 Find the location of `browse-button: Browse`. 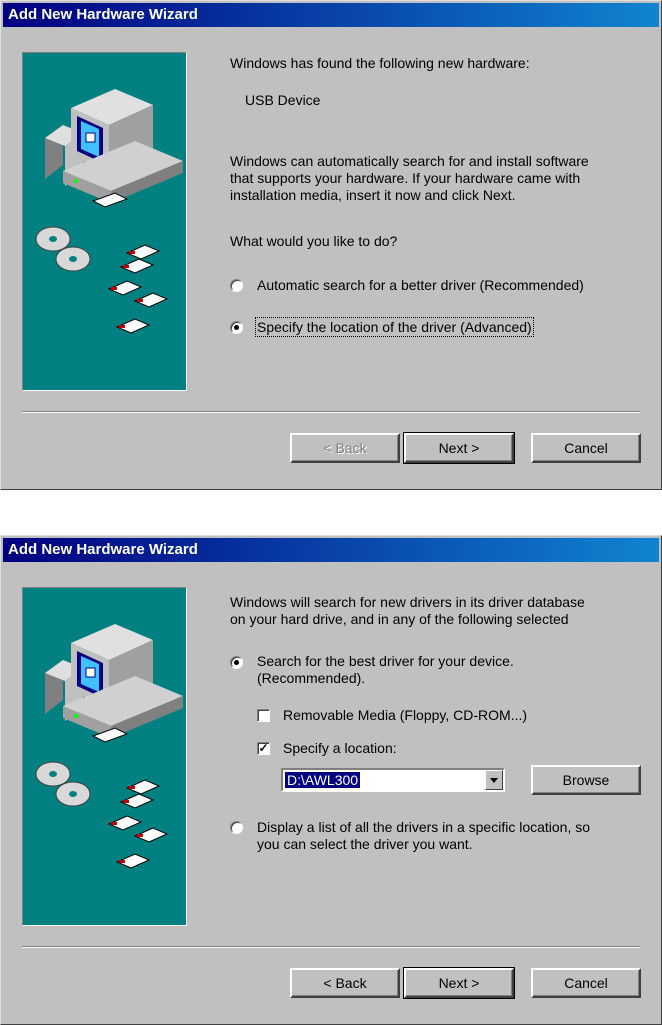

browse-button: Browse is located at coordinates (586, 780).